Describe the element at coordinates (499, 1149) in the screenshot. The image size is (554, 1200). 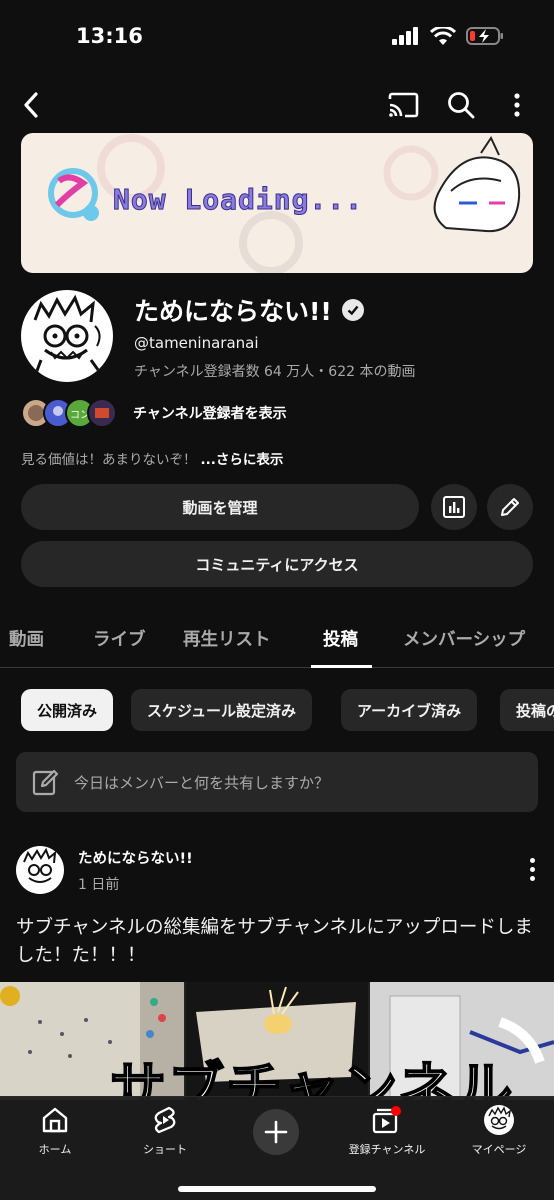
I see `nav-my-page-label: マイページ` at that location.